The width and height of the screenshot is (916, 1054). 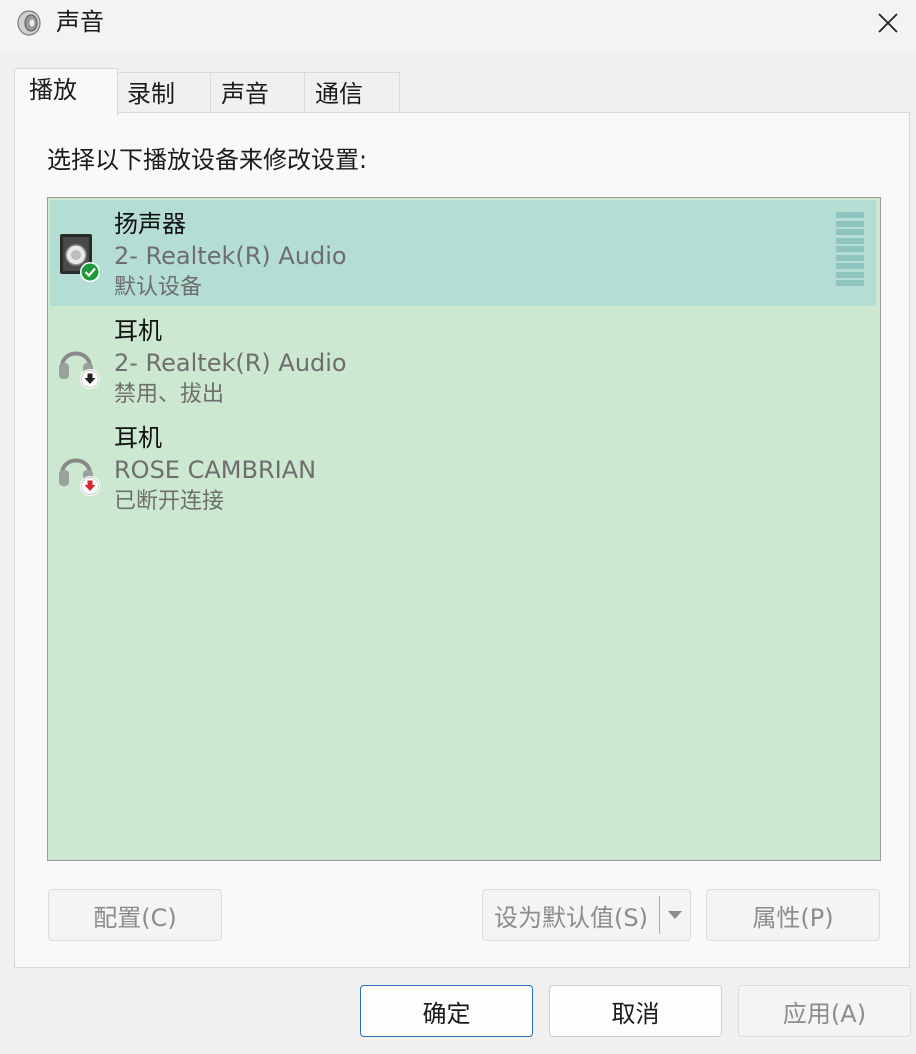 I want to click on close-button, so click(x=888, y=23).